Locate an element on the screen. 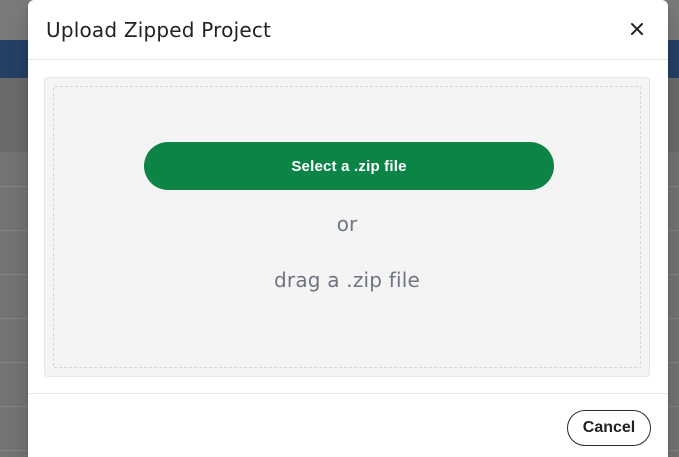 The image size is (679, 457). modal-title: Upload Zipped Project is located at coordinates (159, 30).